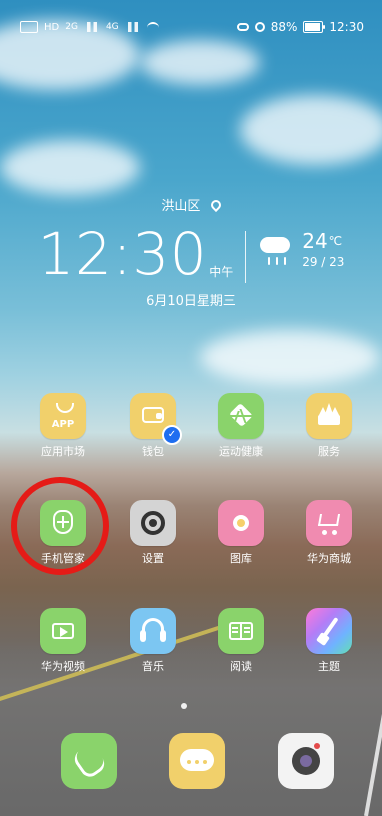 Image resolution: width=382 pixels, height=816 pixels. I want to click on location: 洪山区, so click(191, 204).